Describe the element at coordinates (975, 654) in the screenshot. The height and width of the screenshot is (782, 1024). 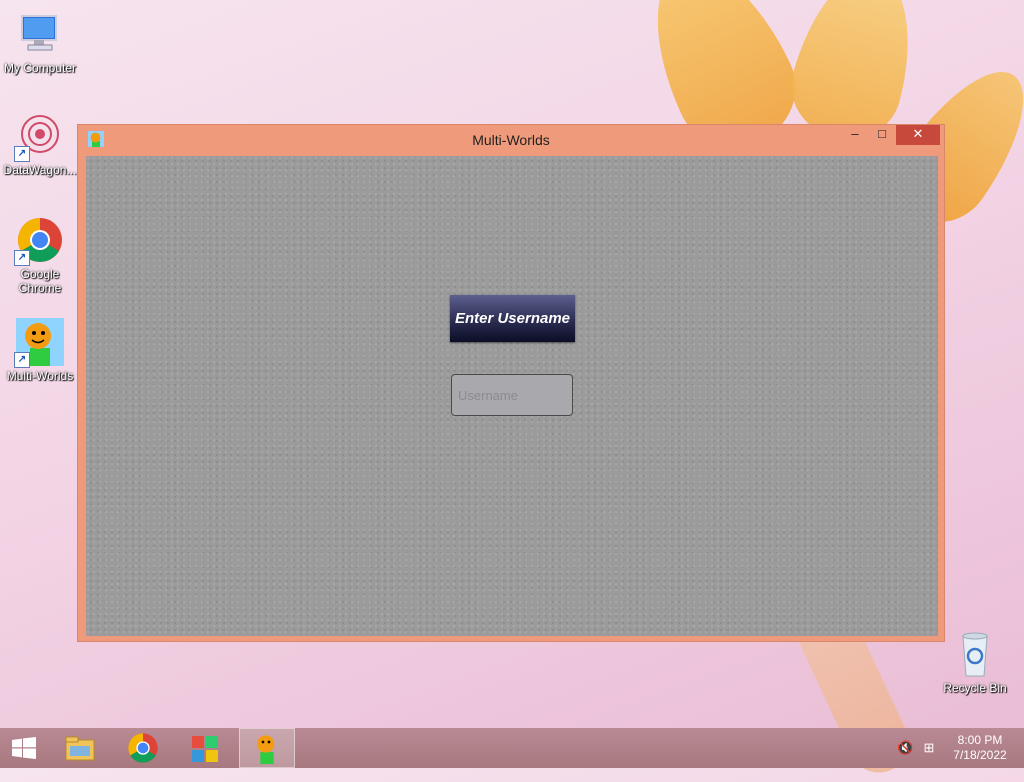
I see `recycle-bin-icon` at that location.